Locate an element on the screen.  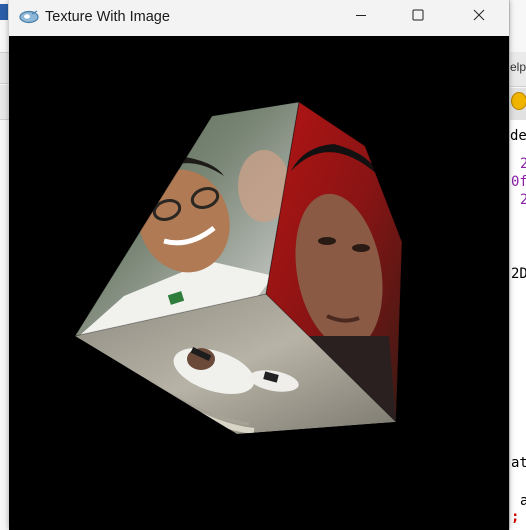
maximize-button is located at coordinates (418, 17).